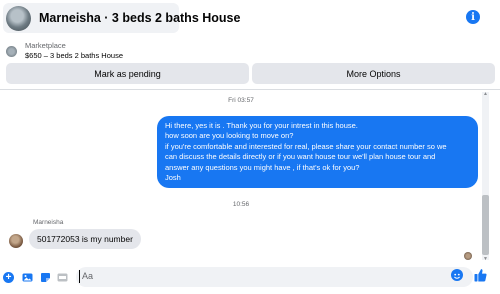 The height and width of the screenshot is (294, 500). I want to click on seen-receipt-avatar, so click(468, 256).